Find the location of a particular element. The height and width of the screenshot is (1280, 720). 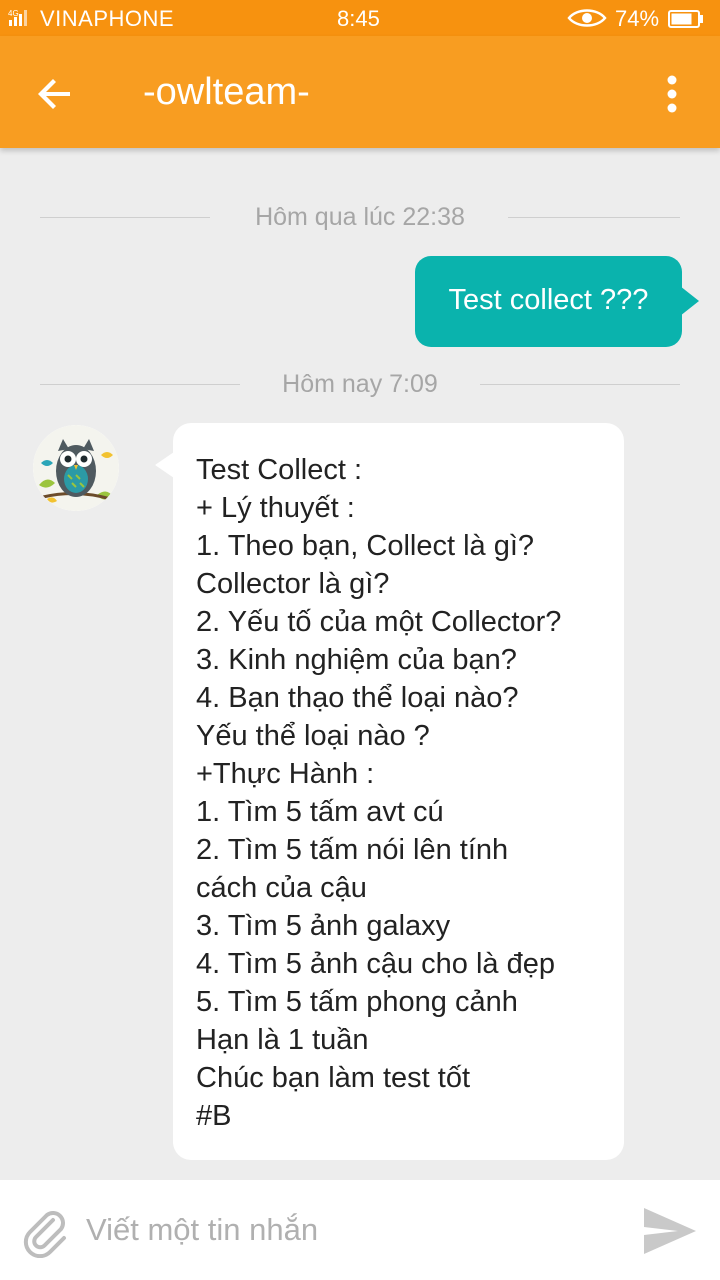

message-line: Chúc bạn làm test tốt is located at coordinates (333, 1078).